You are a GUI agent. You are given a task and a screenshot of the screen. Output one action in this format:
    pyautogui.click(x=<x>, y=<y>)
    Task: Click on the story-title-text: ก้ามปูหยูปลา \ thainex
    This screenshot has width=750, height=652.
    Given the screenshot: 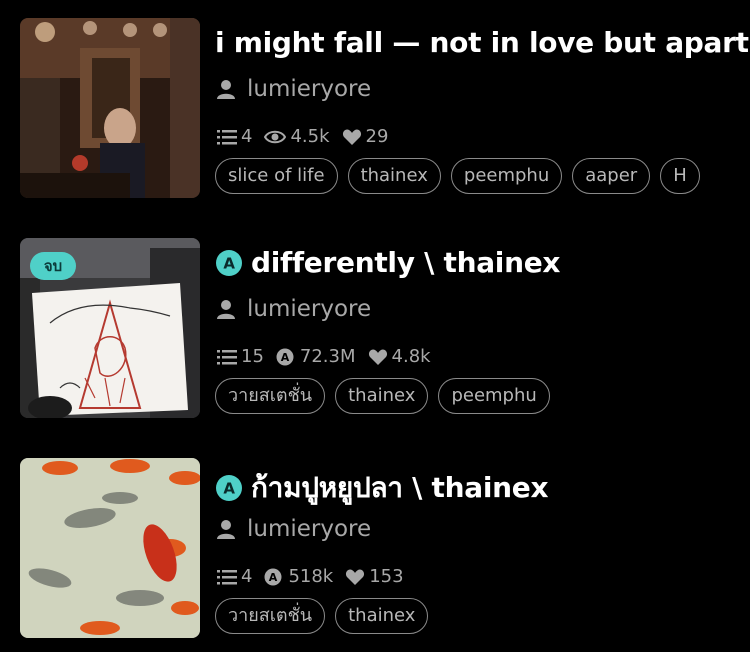 What is the action you would take?
    pyautogui.click(x=400, y=488)
    